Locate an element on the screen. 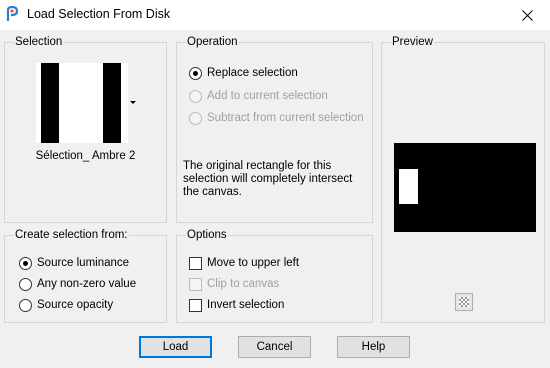 The width and height of the screenshot is (550, 368). load-button: Load is located at coordinates (175, 347).